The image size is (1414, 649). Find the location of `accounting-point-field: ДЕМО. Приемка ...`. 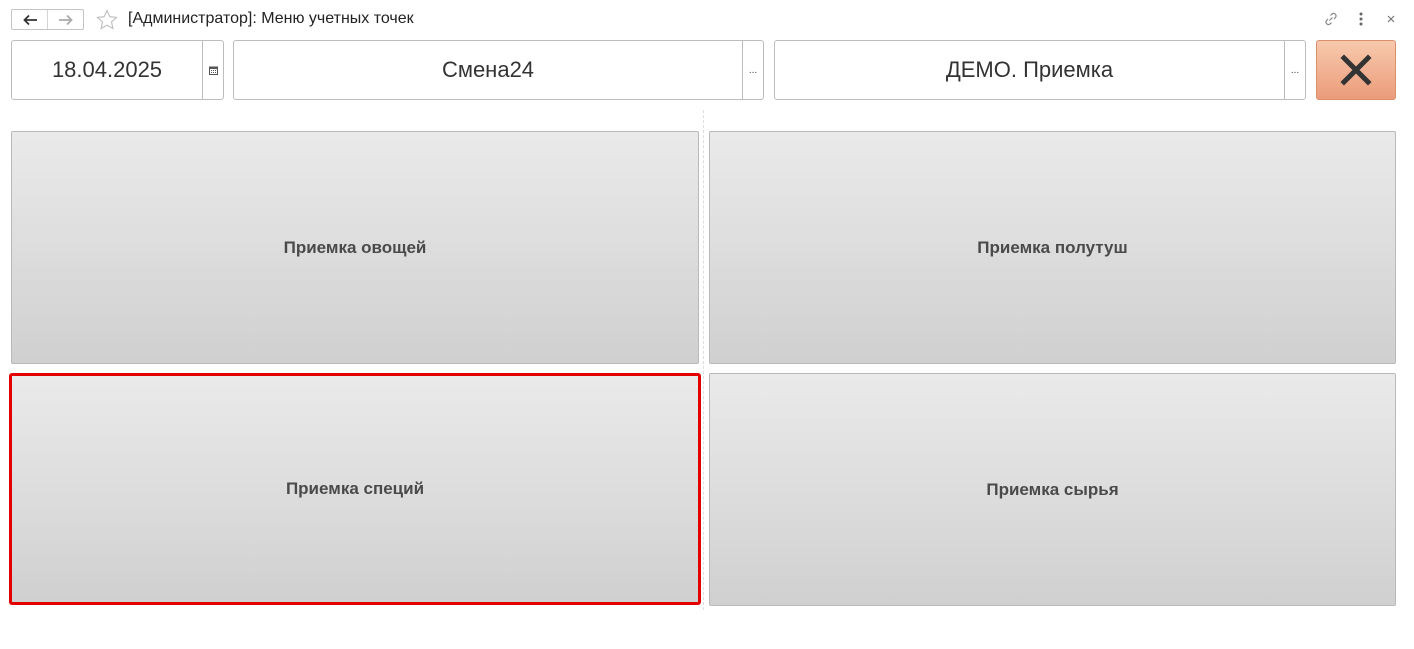

accounting-point-field: ДЕМО. Приемка ... is located at coordinates (1040, 70).